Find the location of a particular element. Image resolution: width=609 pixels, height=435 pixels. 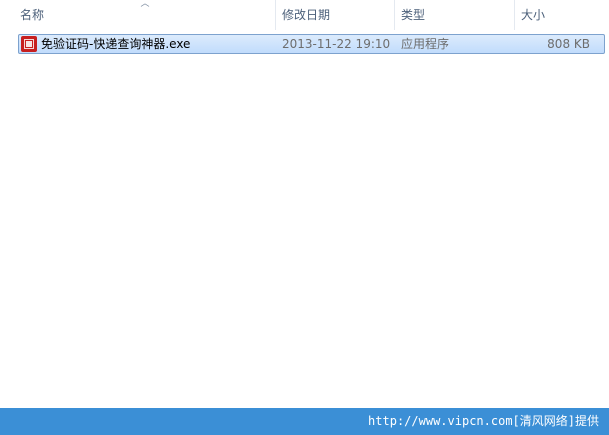

column-header-bar: 名称 ︿ 修改日期 类型 大小 is located at coordinates (304, 15).